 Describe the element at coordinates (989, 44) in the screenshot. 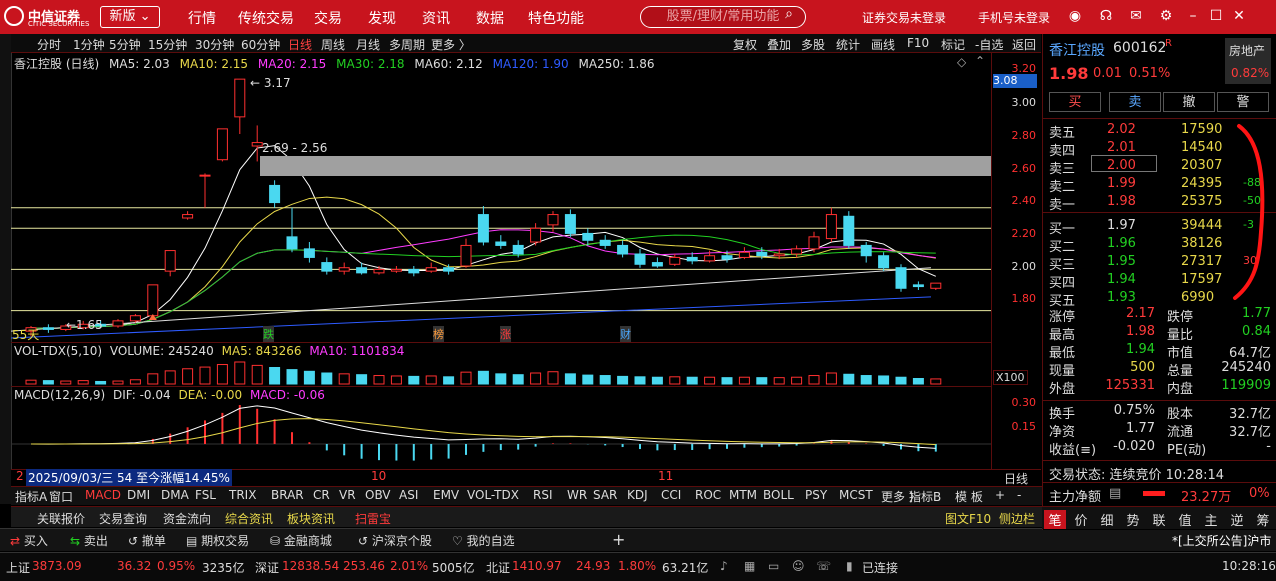

I see `tool-remove-watch: -自选` at that location.